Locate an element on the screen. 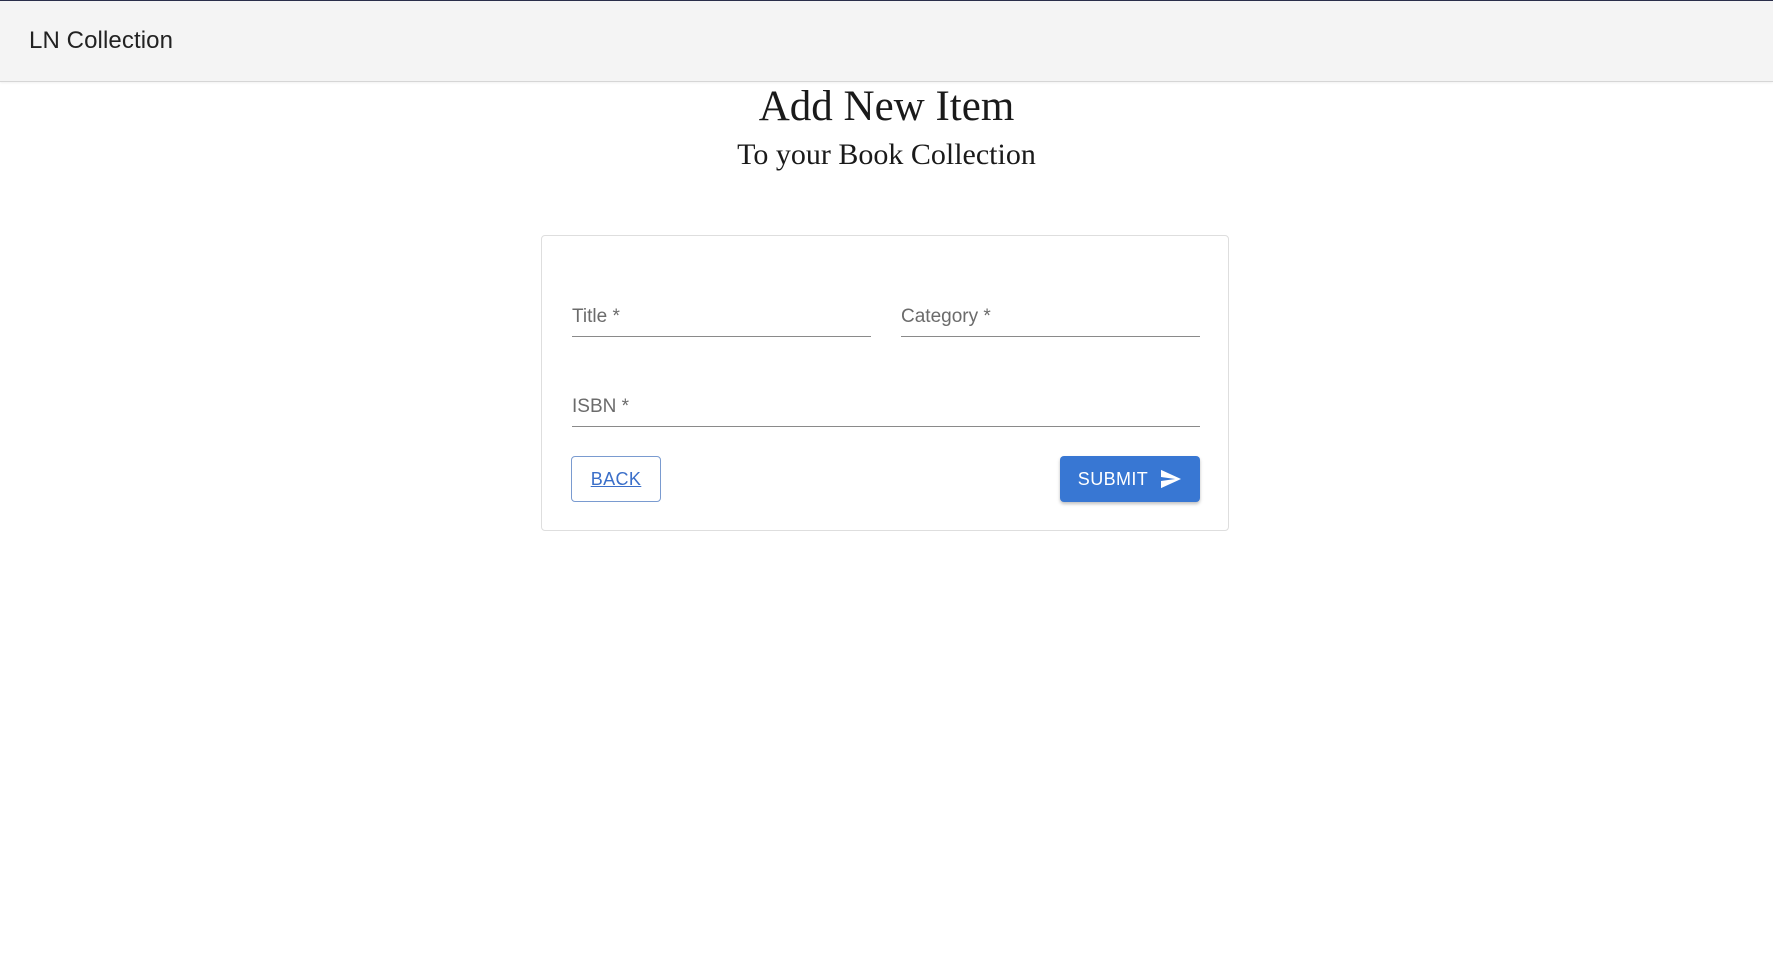  back-button: BACK is located at coordinates (616, 479).